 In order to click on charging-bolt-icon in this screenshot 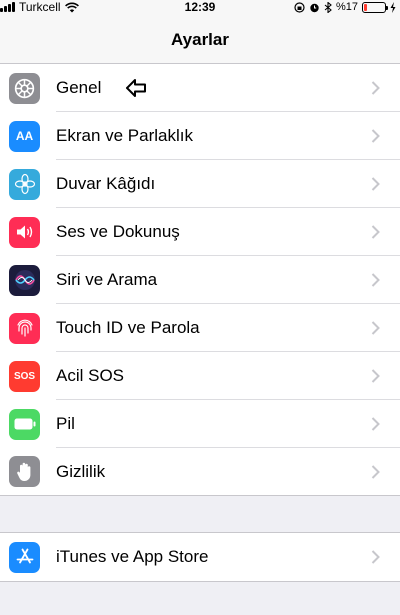, I will do `click(393, 7)`.